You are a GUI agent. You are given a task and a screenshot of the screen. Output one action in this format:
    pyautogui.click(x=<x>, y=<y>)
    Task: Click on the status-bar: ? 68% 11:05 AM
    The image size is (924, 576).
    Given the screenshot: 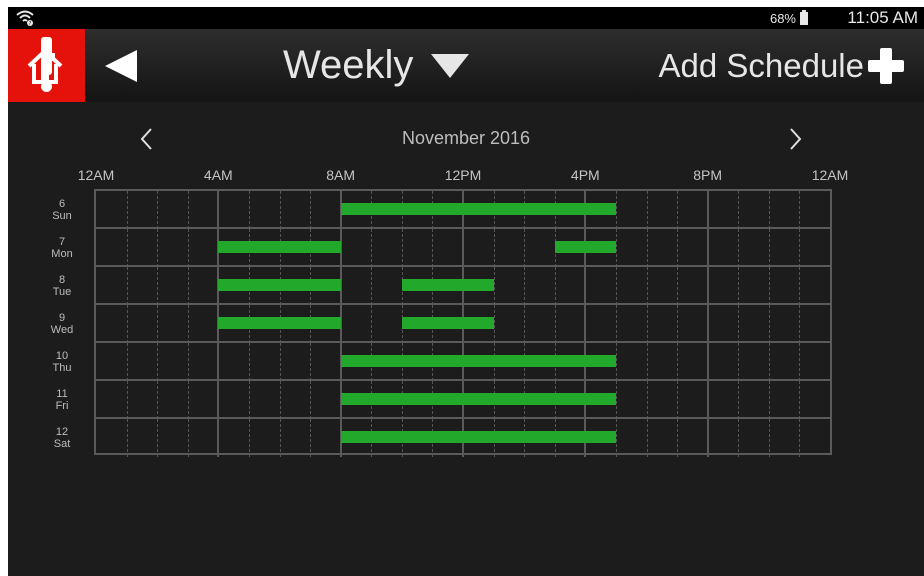 What is the action you would take?
    pyautogui.click(x=466, y=18)
    